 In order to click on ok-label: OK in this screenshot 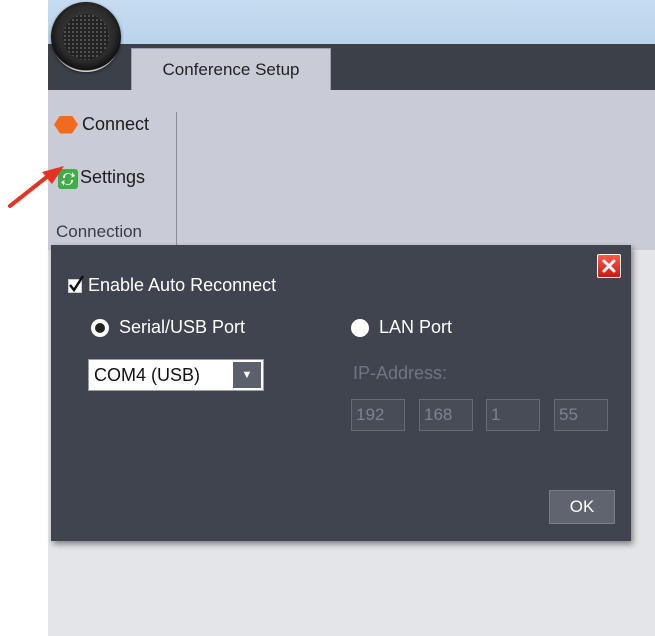, I will do `click(582, 506)`.